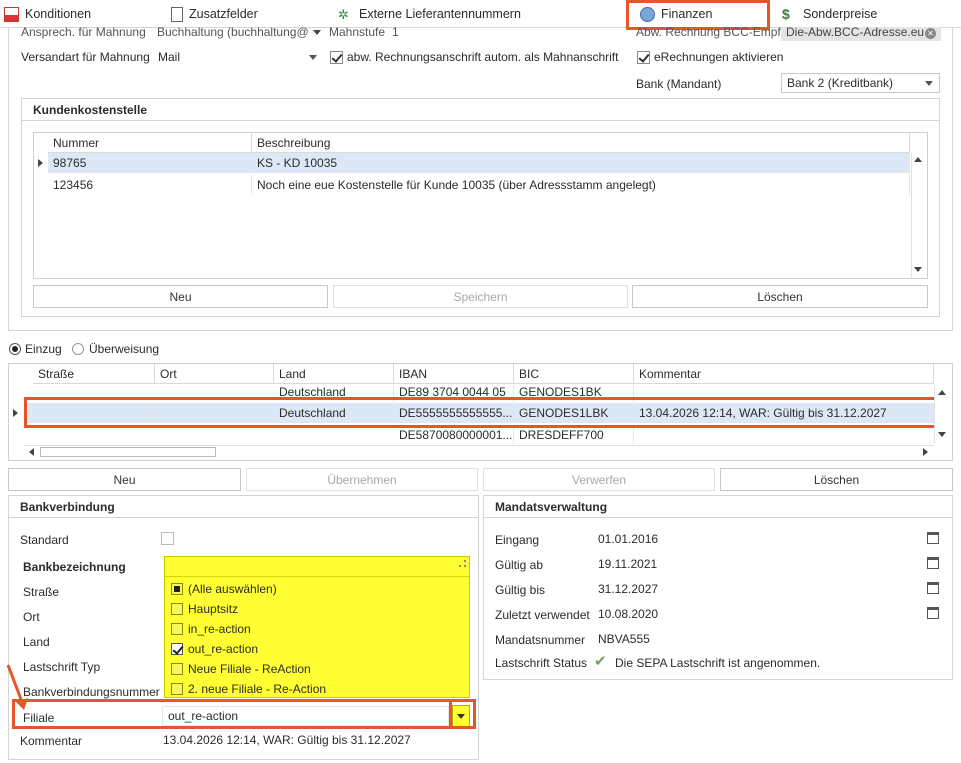 The image size is (961, 763). I want to click on filiale-option-2-neue-filiale: 2. neue Filiale - Re-Action, so click(248, 689).